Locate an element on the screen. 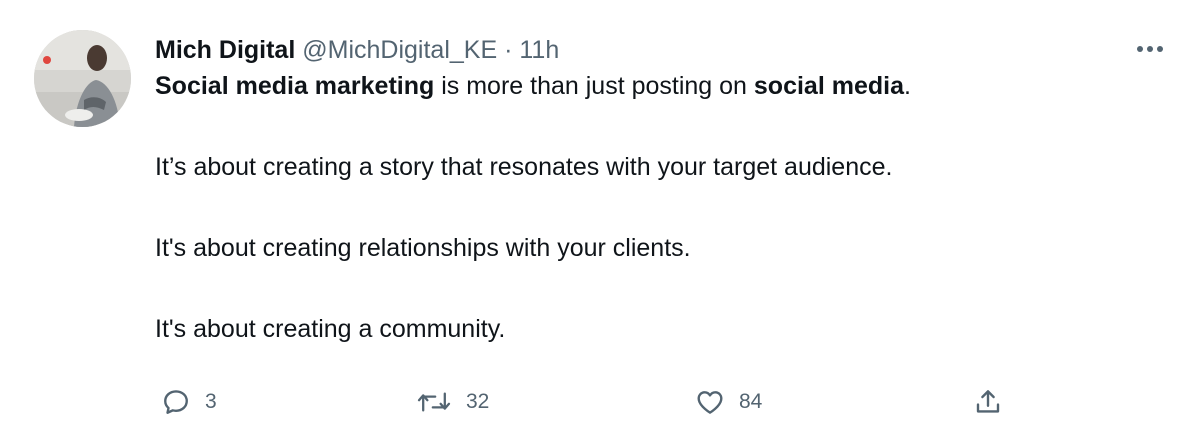 Image resolution: width=1200 pixels, height=443 pixels. avatar is located at coordinates (82, 78).